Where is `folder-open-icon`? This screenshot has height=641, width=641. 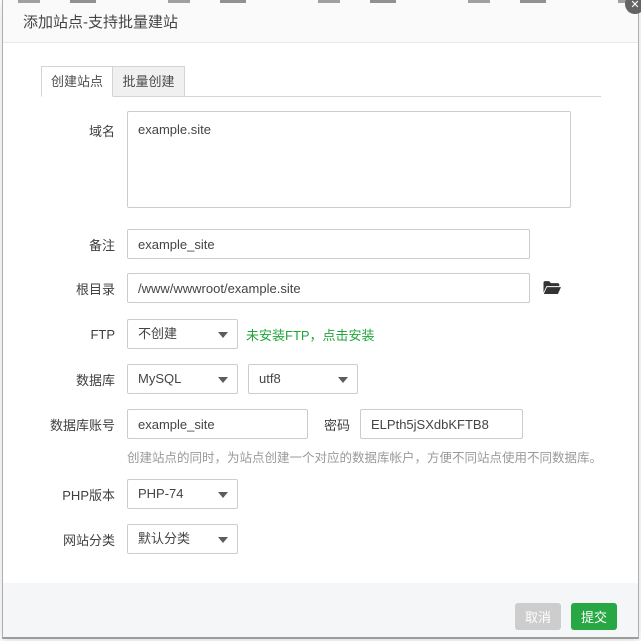
folder-open-icon is located at coordinates (552, 287).